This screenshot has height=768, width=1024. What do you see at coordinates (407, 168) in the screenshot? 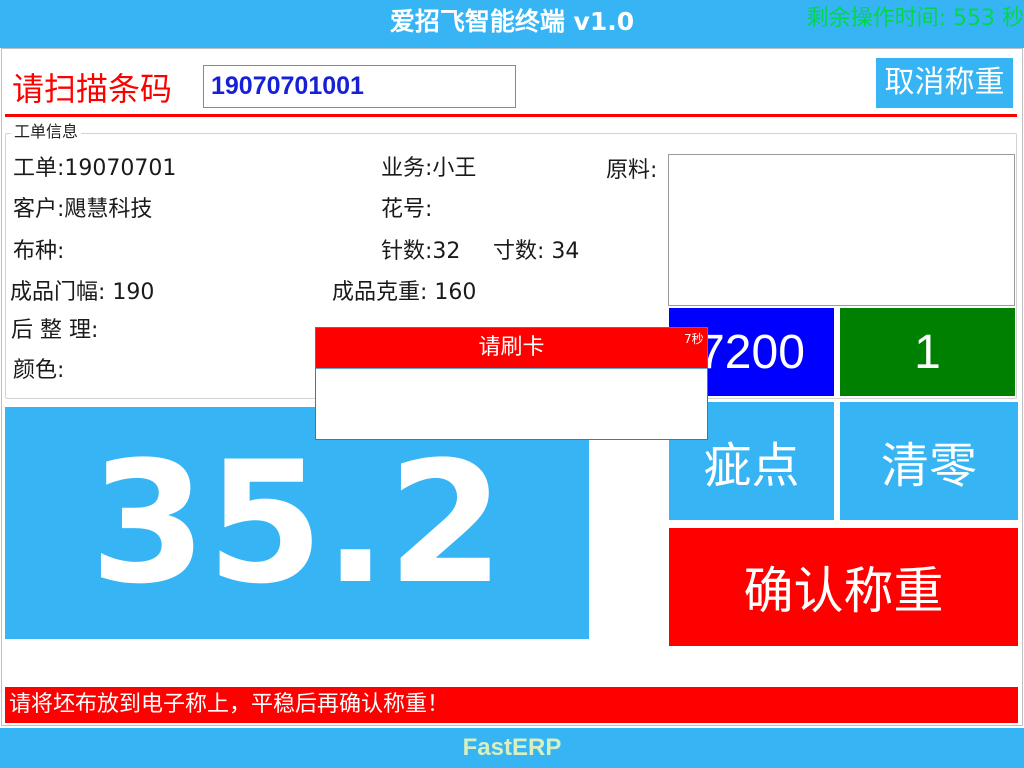
I see `salesman-label: 业务:` at bounding box center [407, 168].